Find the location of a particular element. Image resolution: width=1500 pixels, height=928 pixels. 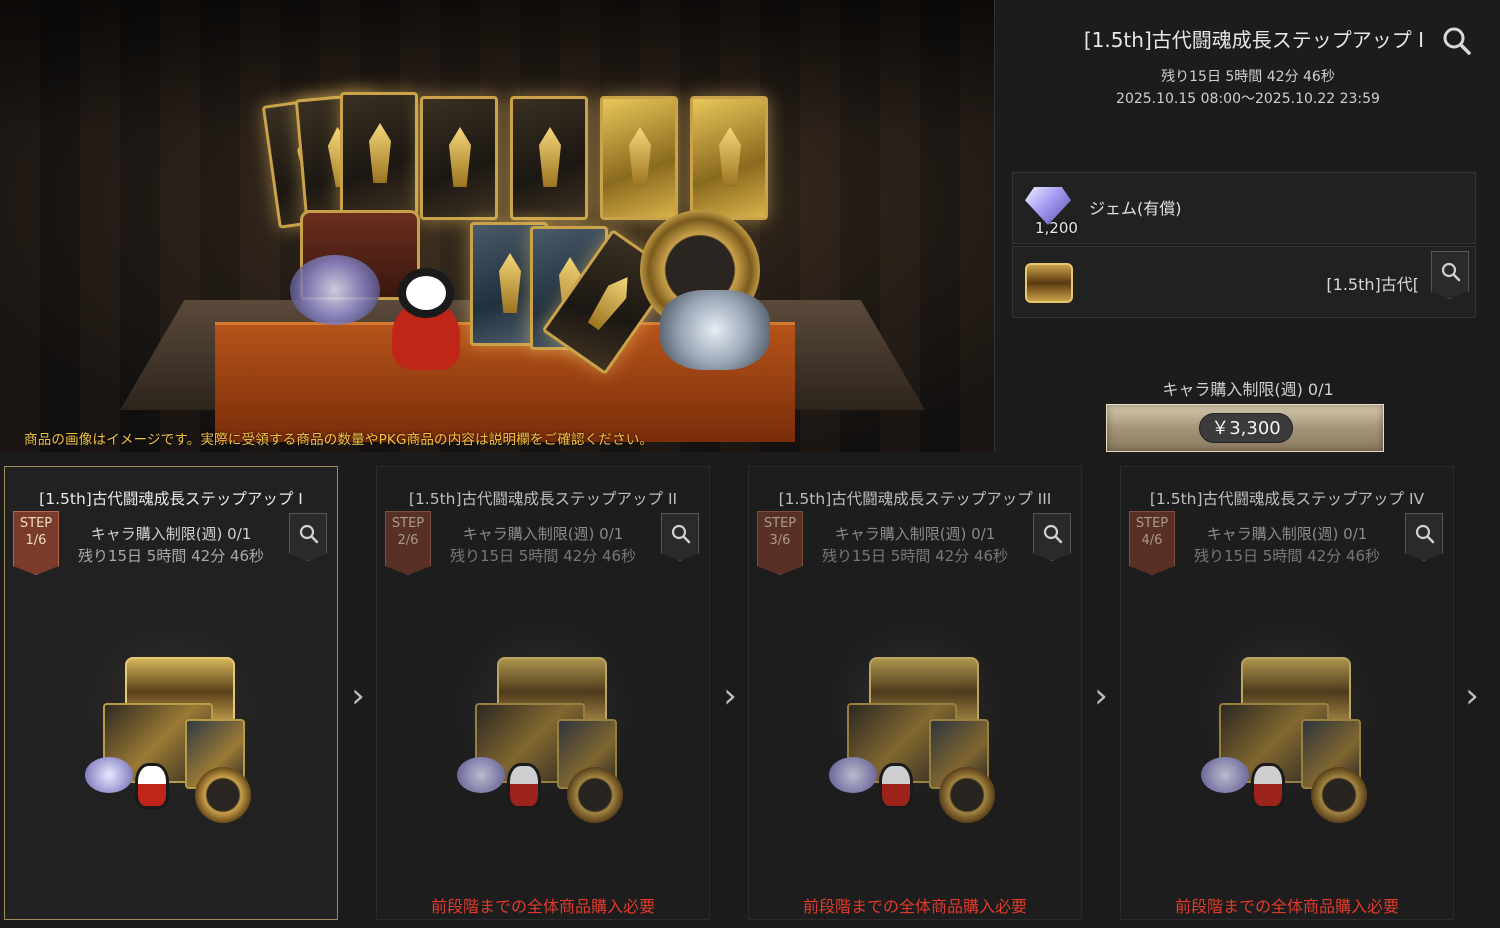

step-title: [1.5th]古代闘魂成長ステップアップ IV is located at coordinates (1287, 499).